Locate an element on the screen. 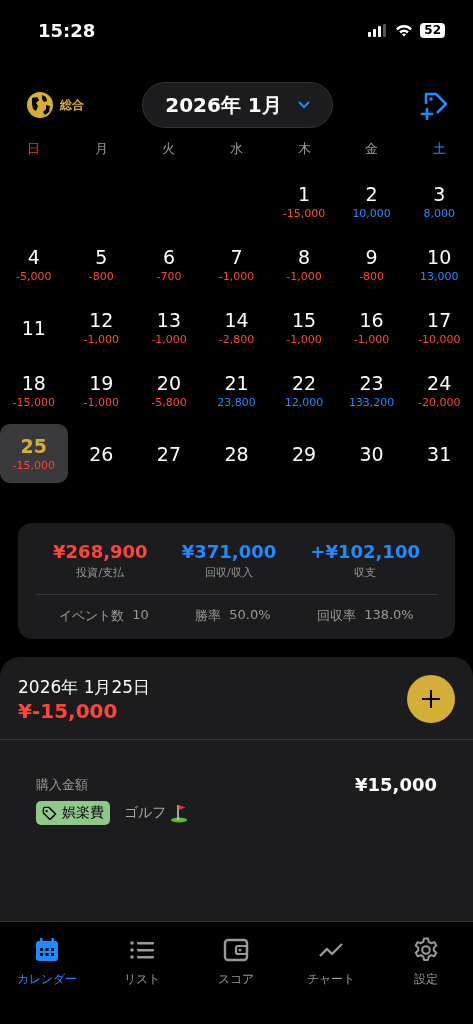 The width and height of the screenshot is (473, 1024). total-value: ¥268,900 is located at coordinates (100, 551).